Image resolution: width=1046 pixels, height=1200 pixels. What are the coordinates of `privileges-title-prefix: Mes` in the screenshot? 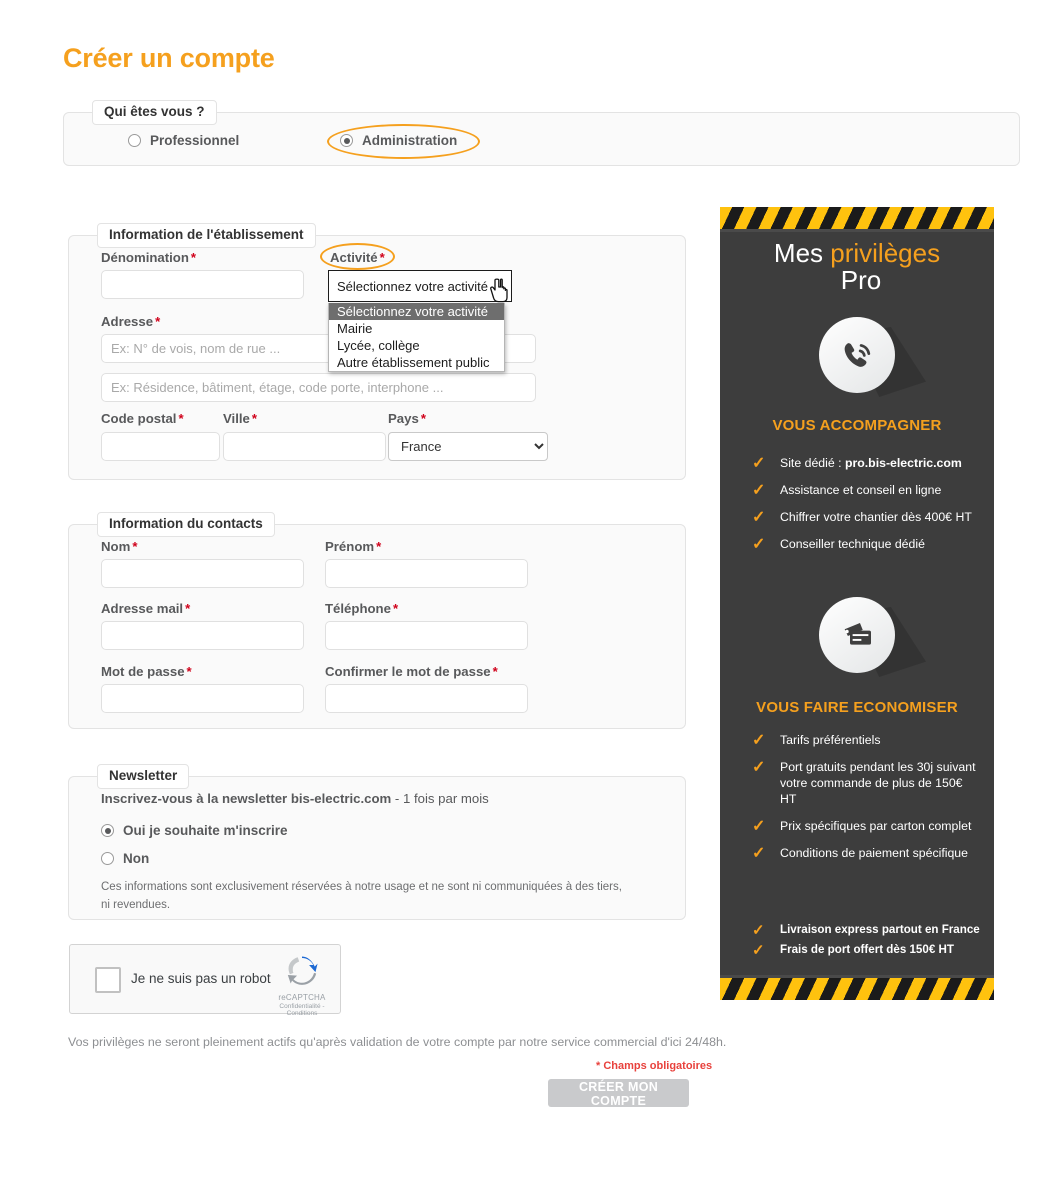 It's located at (802, 253).